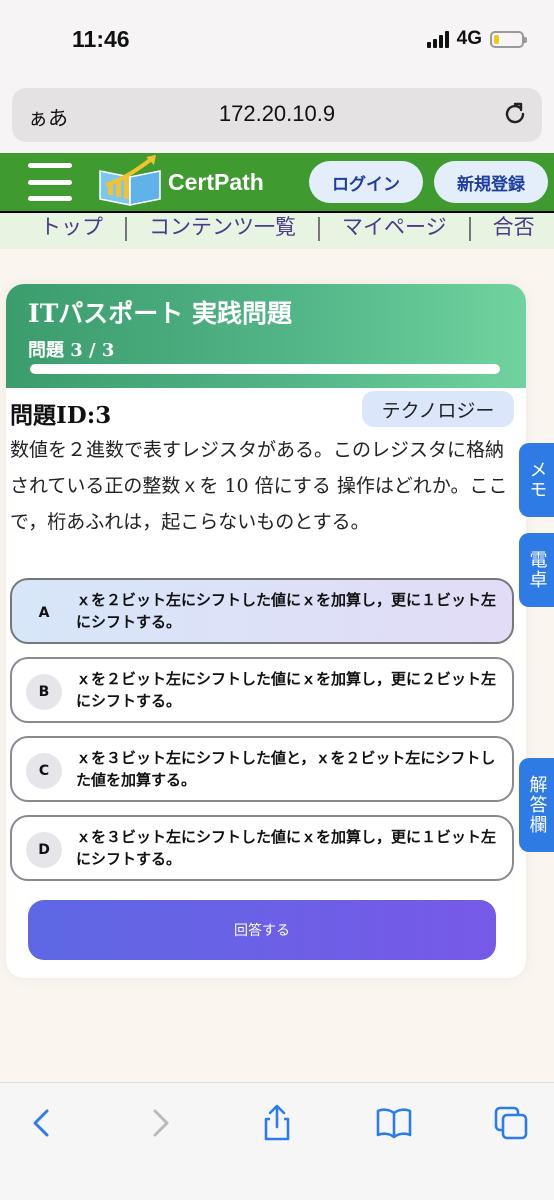 This screenshot has width=554, height=1200. I want to click on logo: CertPath, so click(183, 181).